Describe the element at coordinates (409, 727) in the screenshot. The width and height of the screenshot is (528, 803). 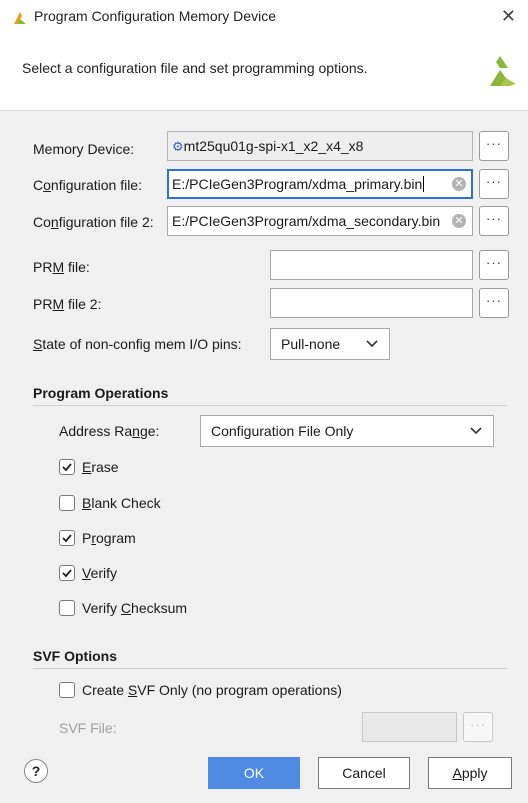
I see `svf-file-input` at that location.